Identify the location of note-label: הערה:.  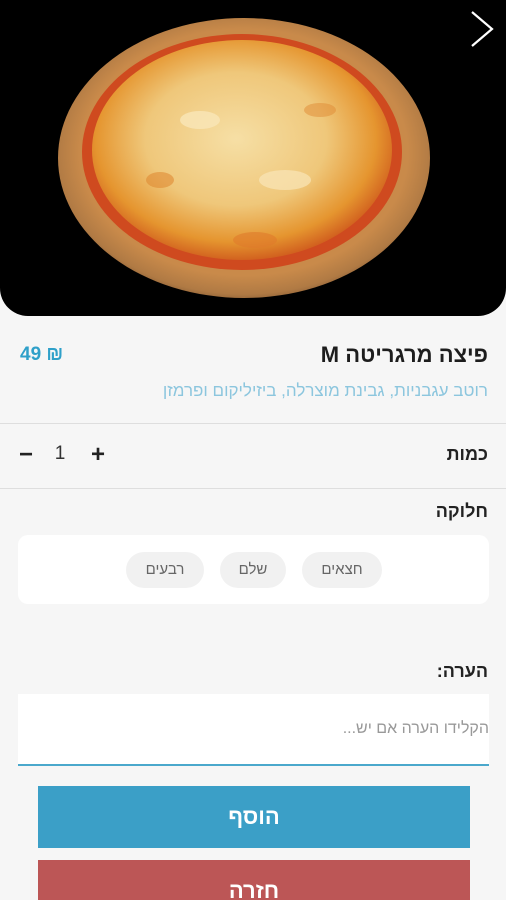
(462, 671).